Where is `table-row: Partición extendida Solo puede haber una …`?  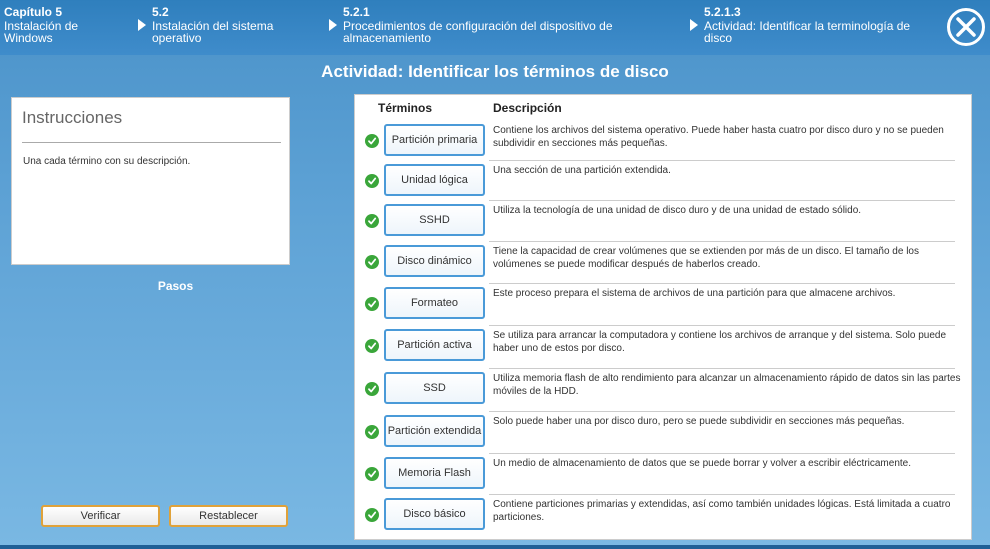 table-row: Partición extendida Solo puede haber una … is located at coordinates (664, 433).